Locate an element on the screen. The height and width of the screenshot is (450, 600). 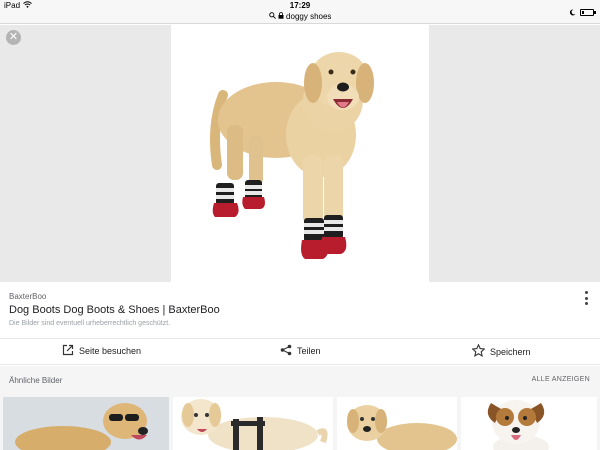
address-text: doggy shoes is located at coordinates (309, 17).